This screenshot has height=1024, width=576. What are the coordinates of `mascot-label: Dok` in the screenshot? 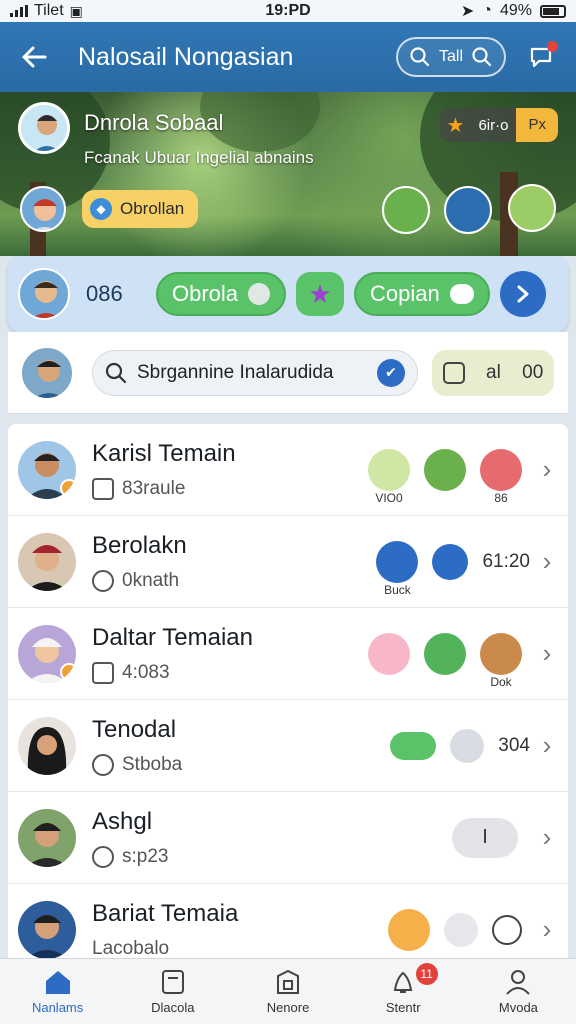 It's located at (501, 681).